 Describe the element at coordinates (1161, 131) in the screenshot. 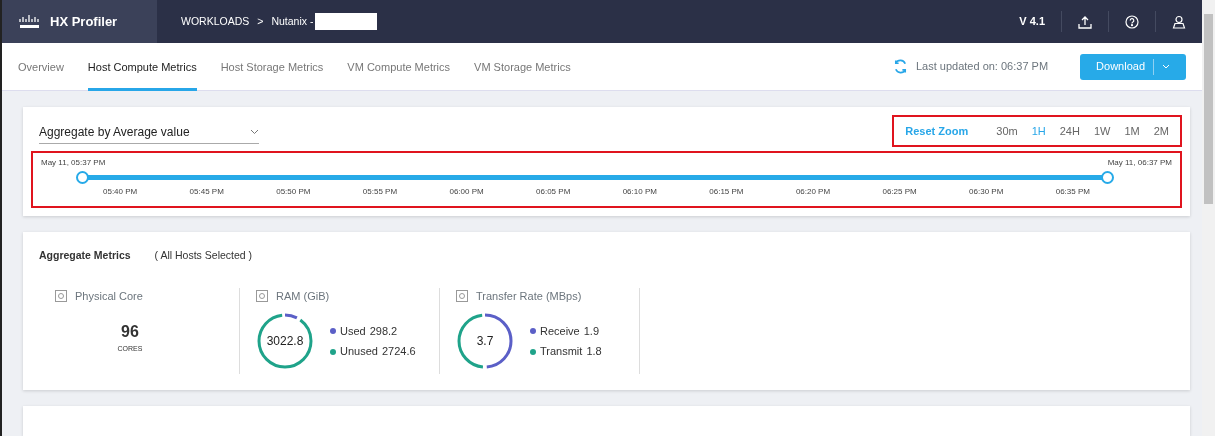

I see `time-range-button: 2M` at that location.